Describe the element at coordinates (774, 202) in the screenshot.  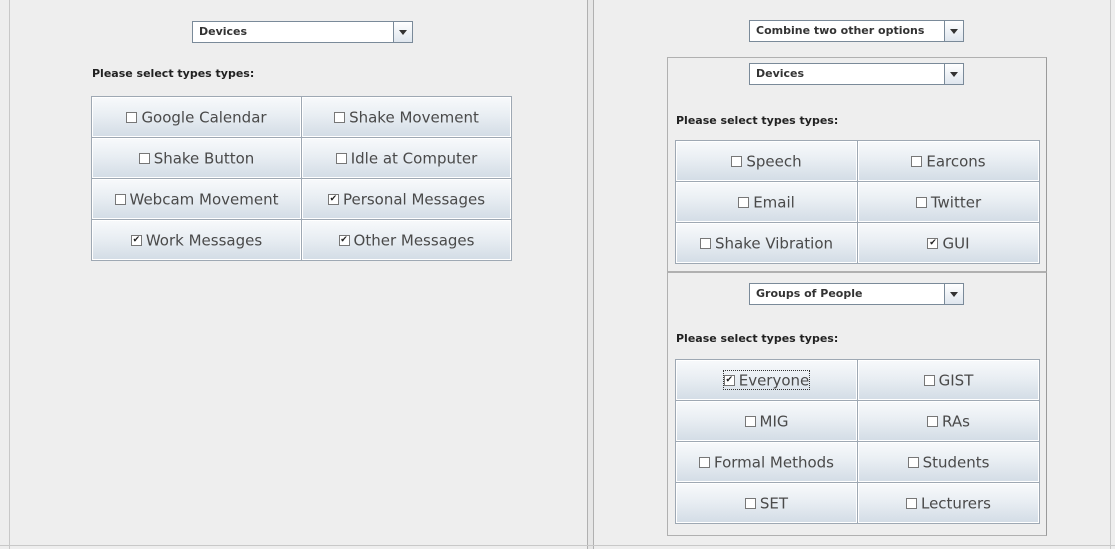
I see `option-label: Email` at that location.